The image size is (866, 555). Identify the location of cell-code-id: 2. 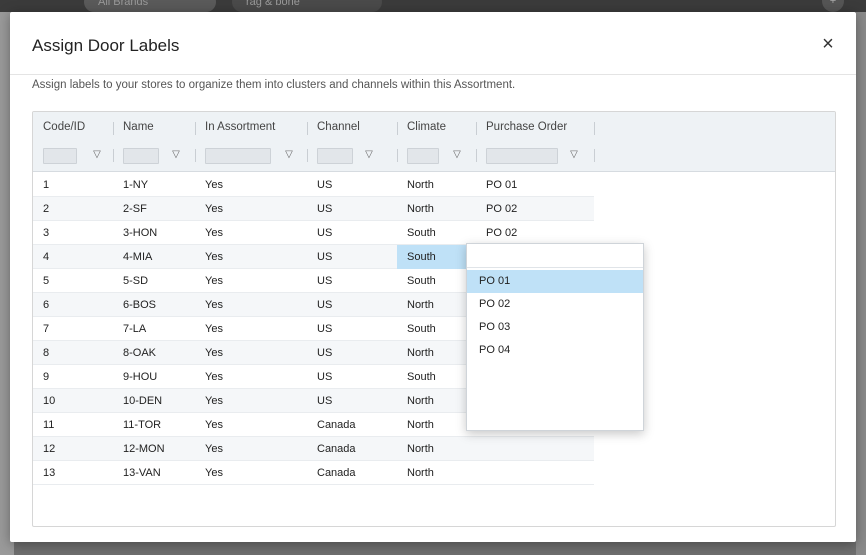
(73, 209).